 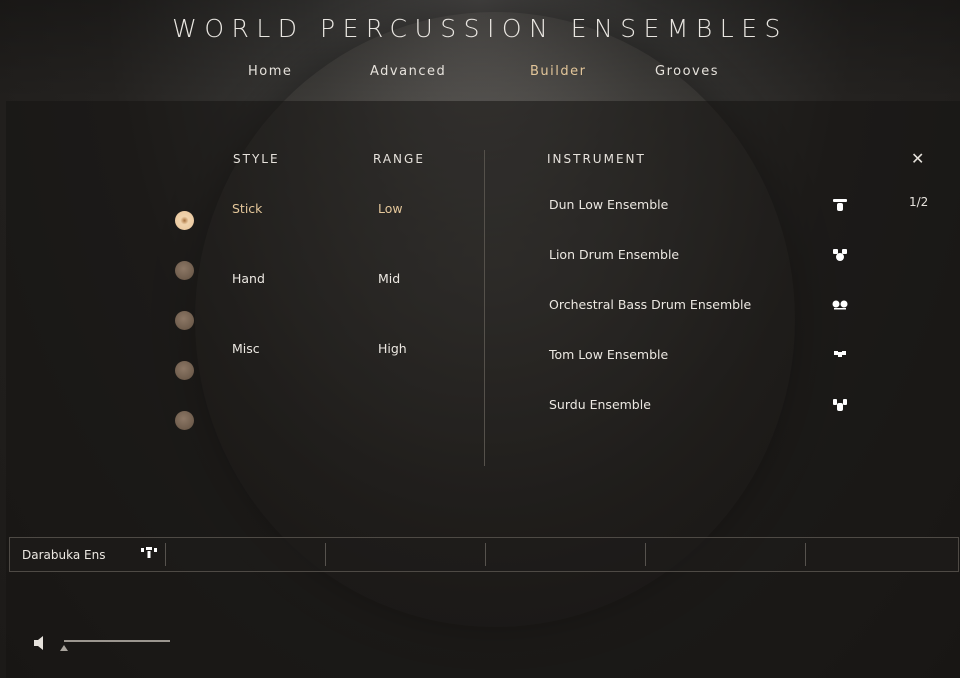 I want to click on style-item-stick: Stick, so click(x=247, y=208).